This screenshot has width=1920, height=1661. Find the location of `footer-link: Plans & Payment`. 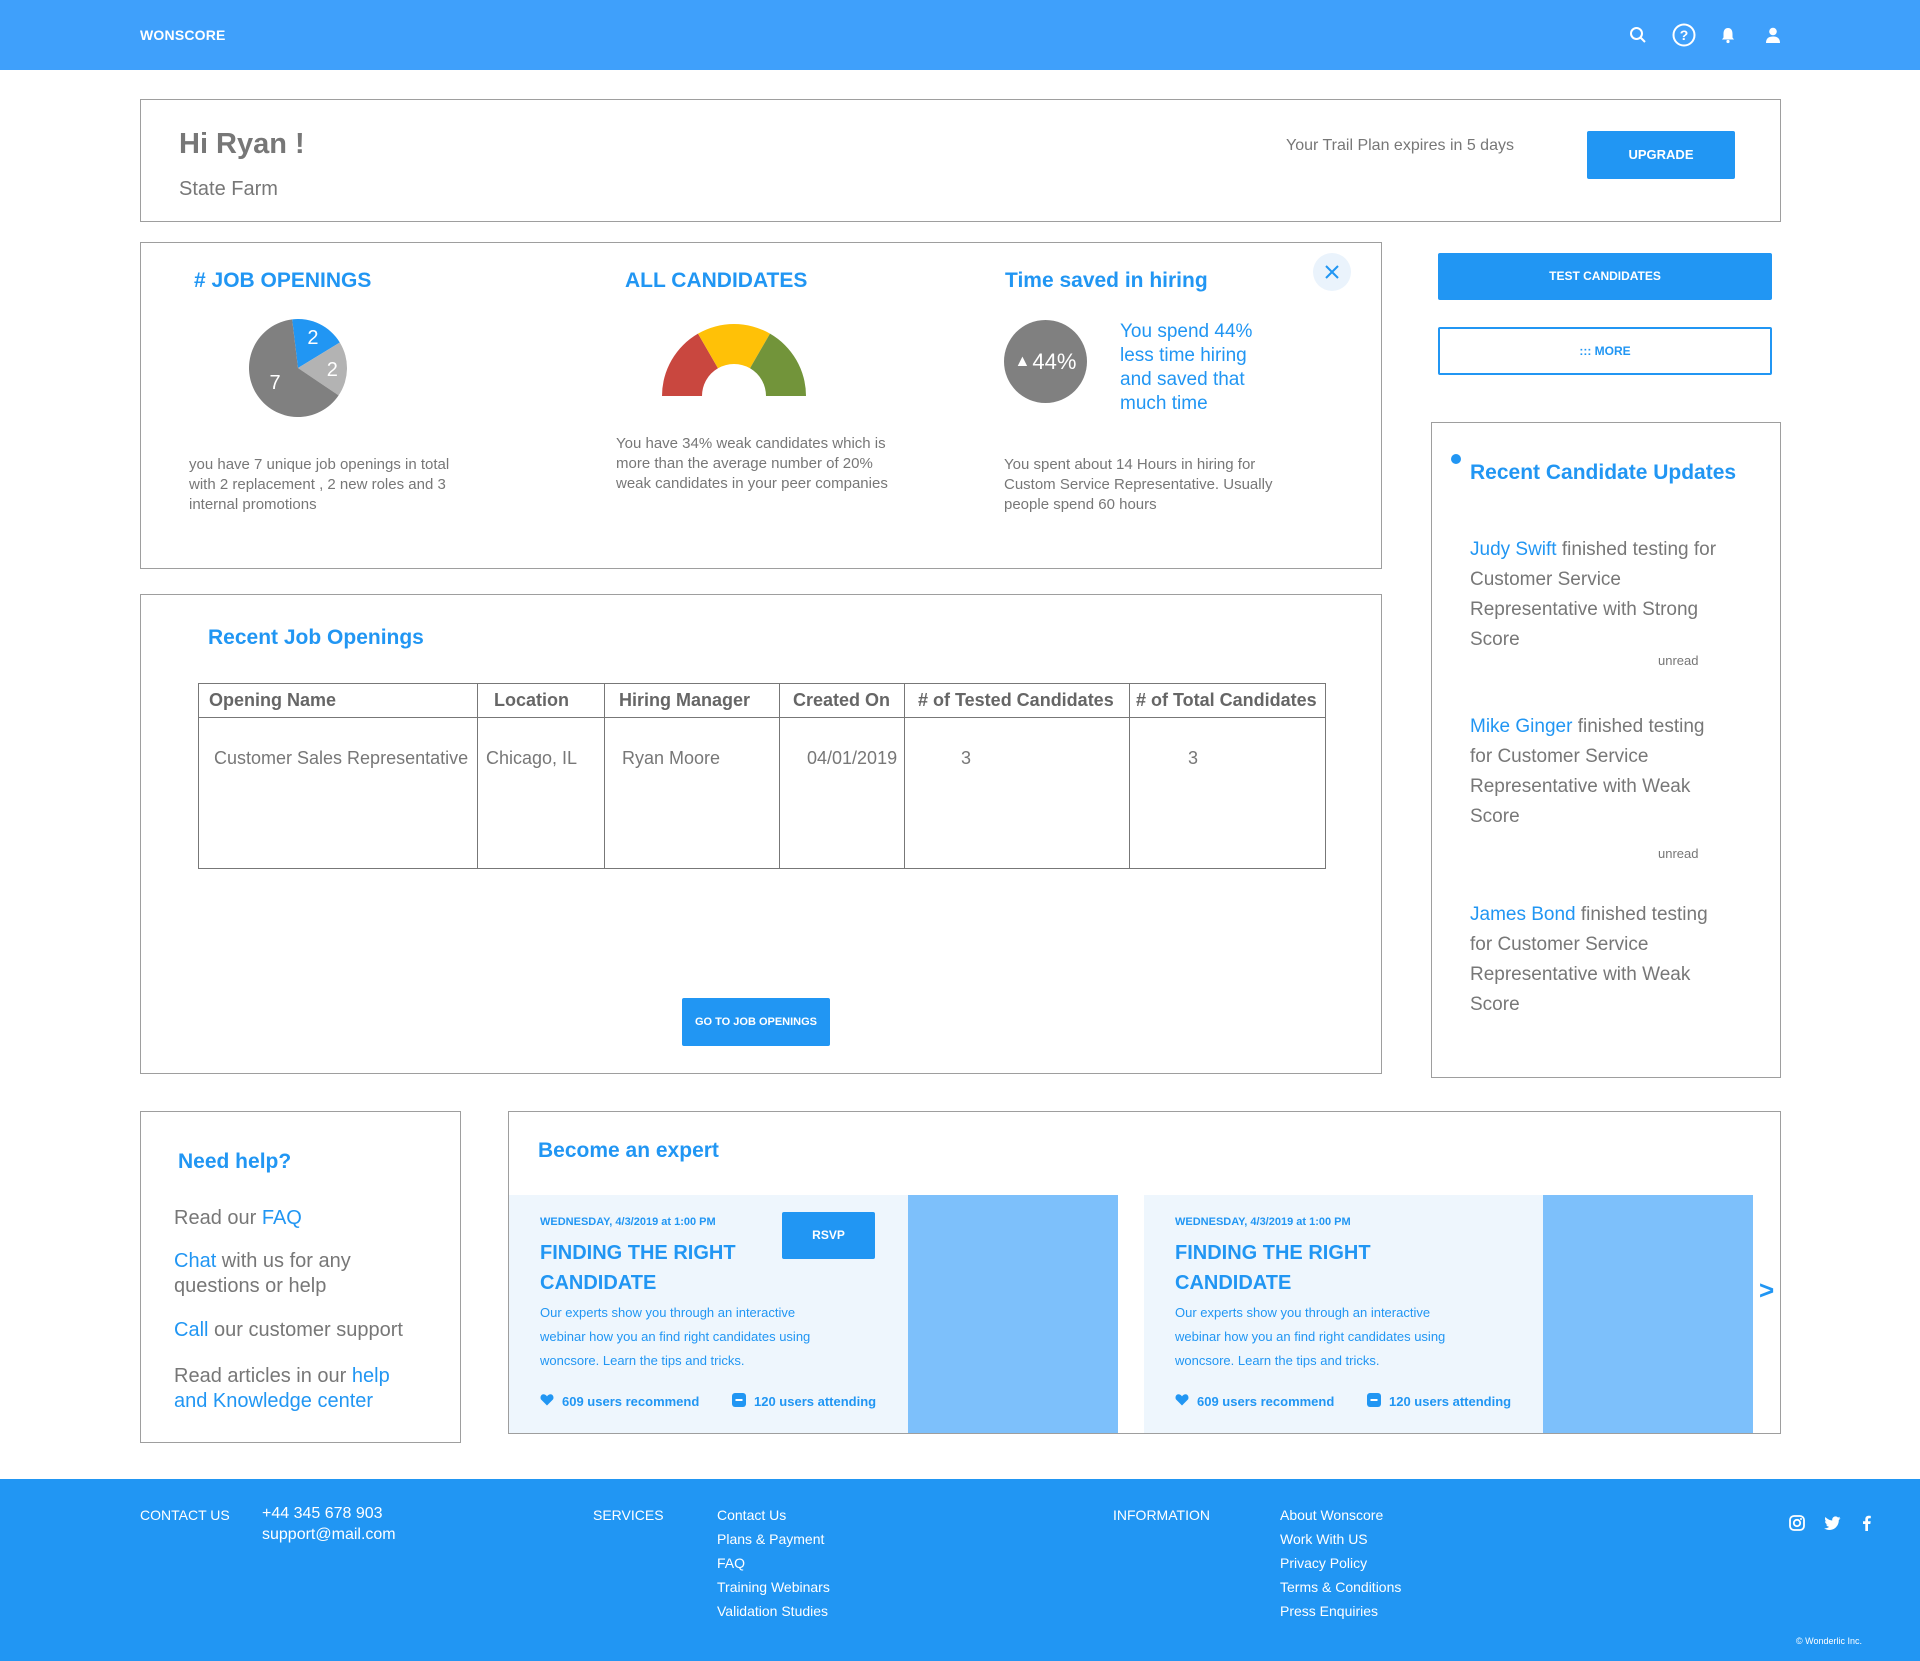

footer-link: Plans & Payment is located at coordinates (773, 1539).